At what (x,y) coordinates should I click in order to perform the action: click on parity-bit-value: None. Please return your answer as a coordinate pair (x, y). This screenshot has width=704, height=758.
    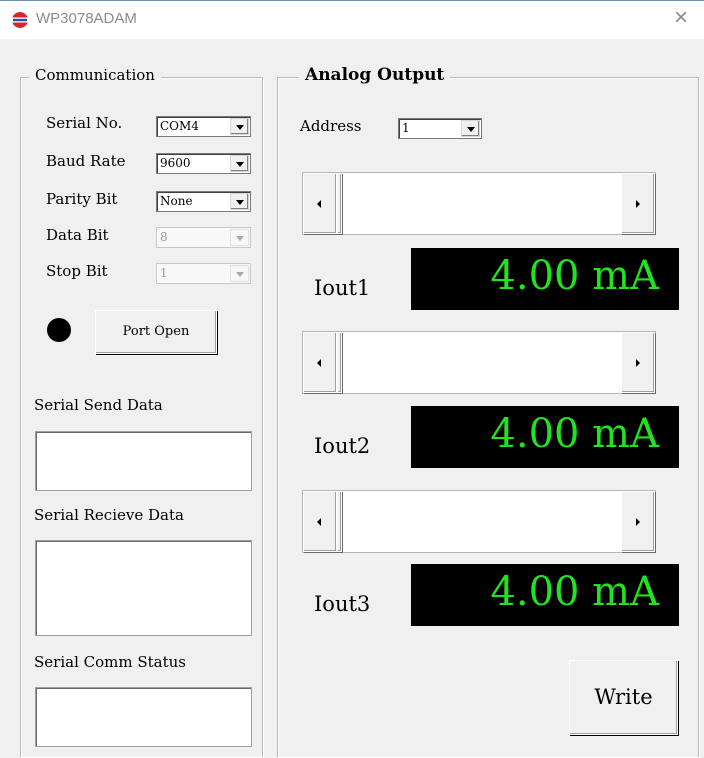
    Looking at the image, I should click on (176, 201).